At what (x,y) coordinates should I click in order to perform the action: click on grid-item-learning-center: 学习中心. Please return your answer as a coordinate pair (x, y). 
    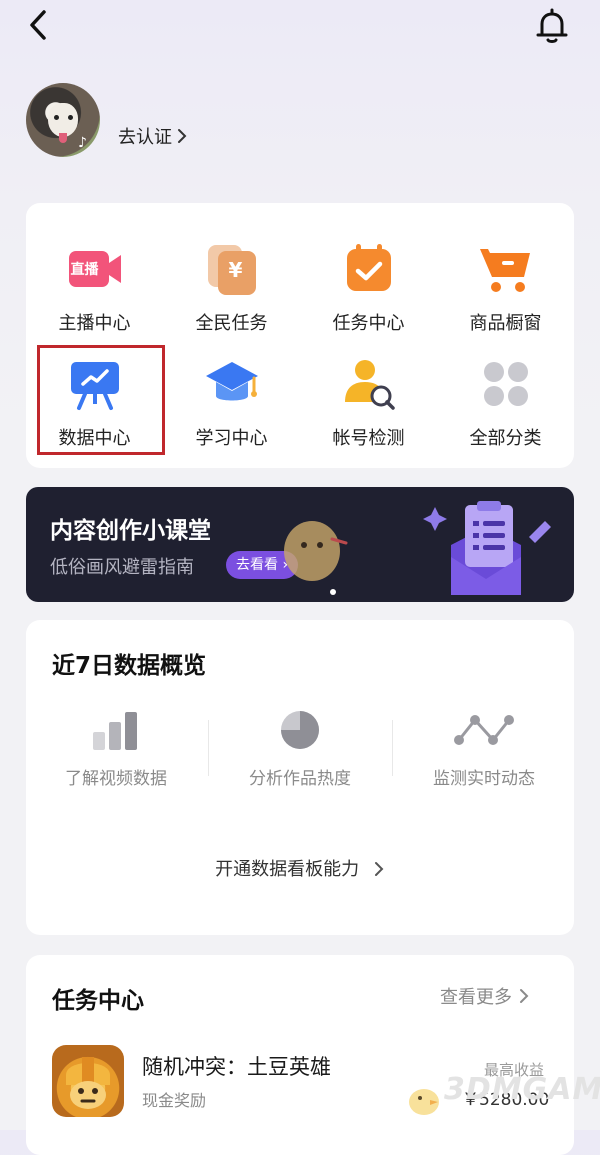
    Looking at the image, I should click on (231, 403).